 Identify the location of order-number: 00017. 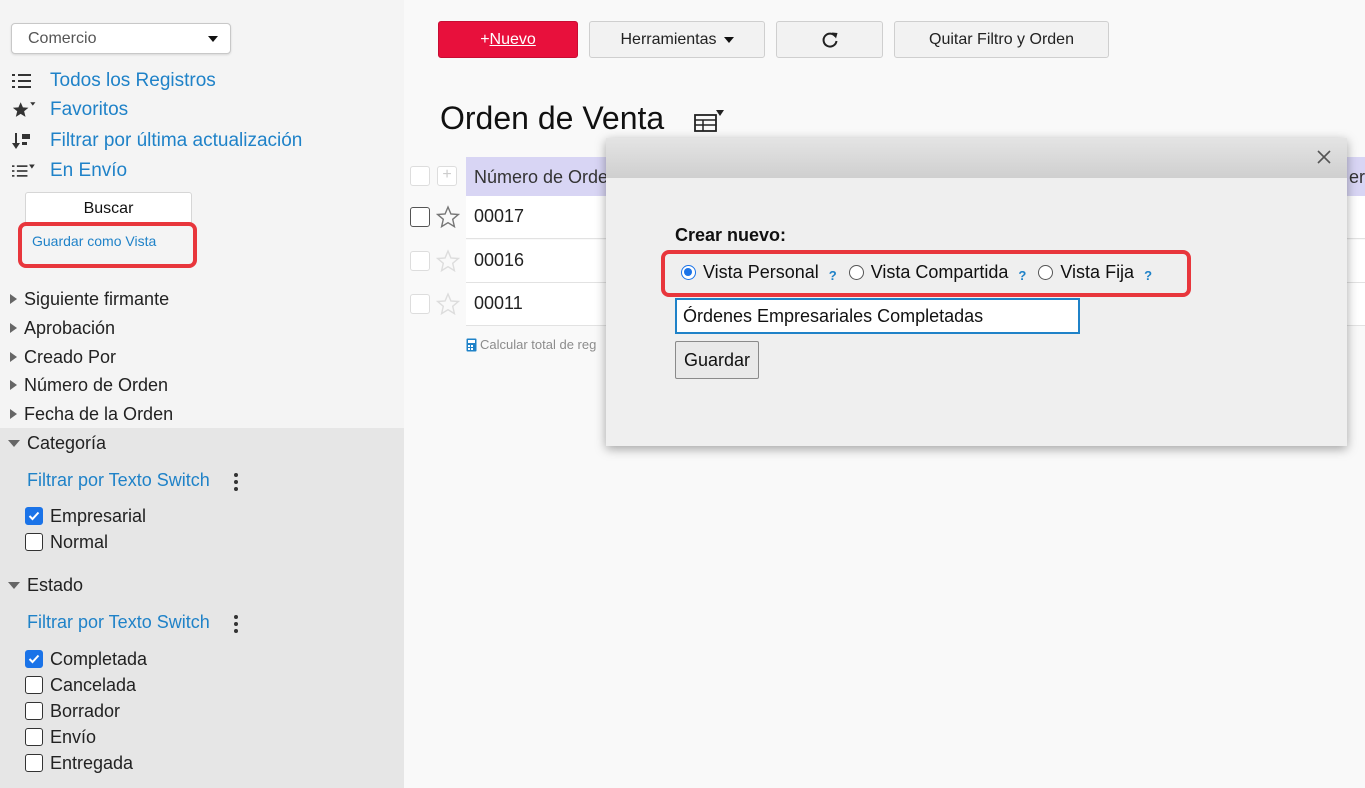
(499, 216).